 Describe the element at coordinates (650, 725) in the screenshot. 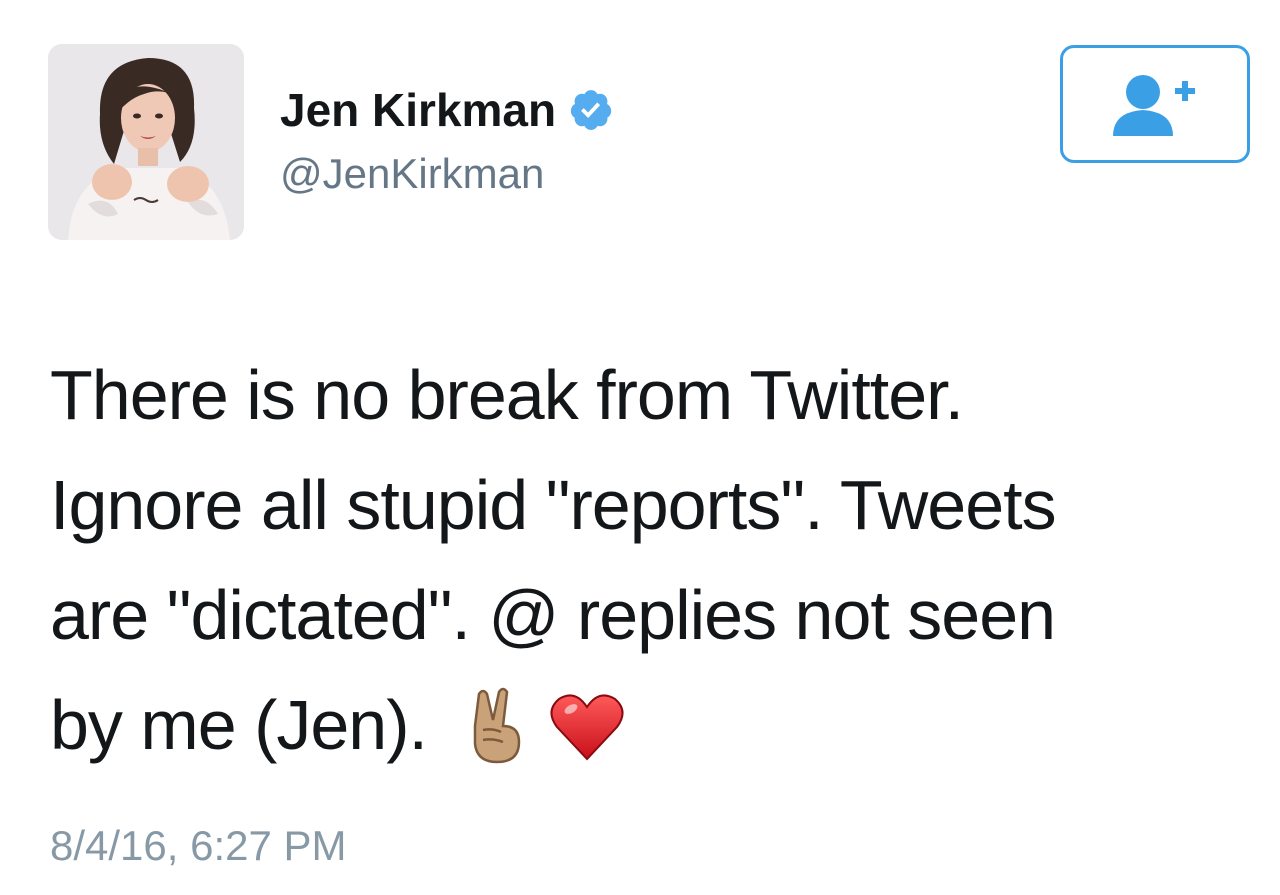

I see `tweet-line-last: by me (Jen).` at that location.